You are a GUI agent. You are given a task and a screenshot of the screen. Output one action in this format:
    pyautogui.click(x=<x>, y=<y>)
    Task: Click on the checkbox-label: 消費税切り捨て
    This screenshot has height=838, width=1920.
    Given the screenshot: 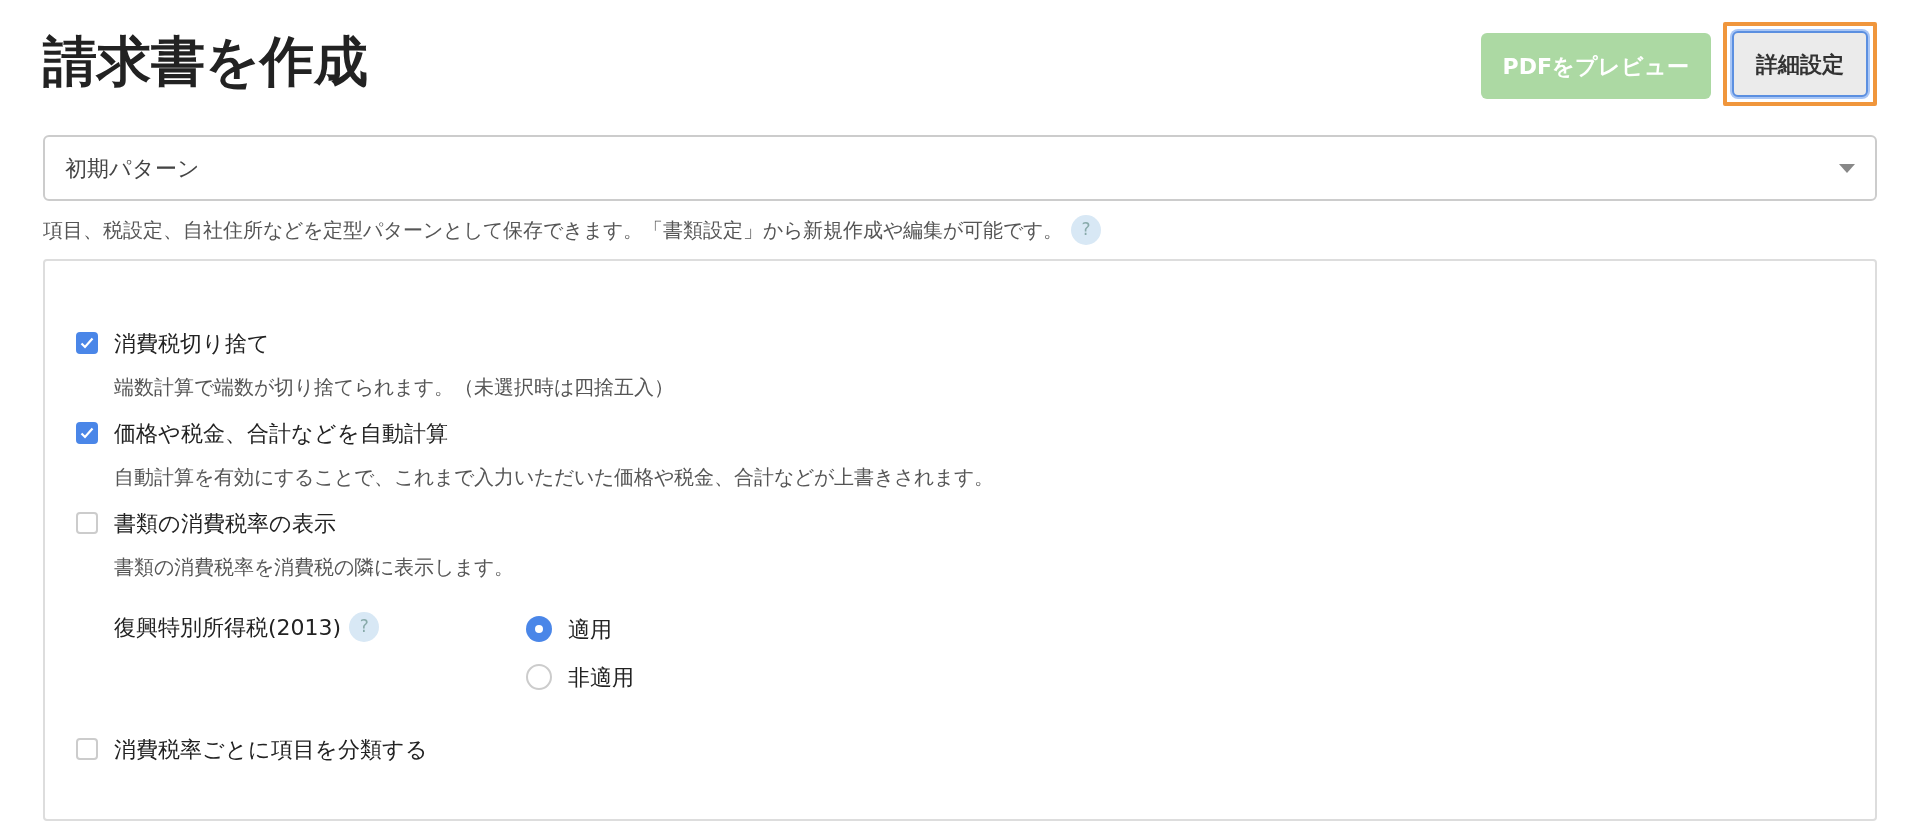 What is the action you would take?
    pyautogui.click(x=192, y=343)
    